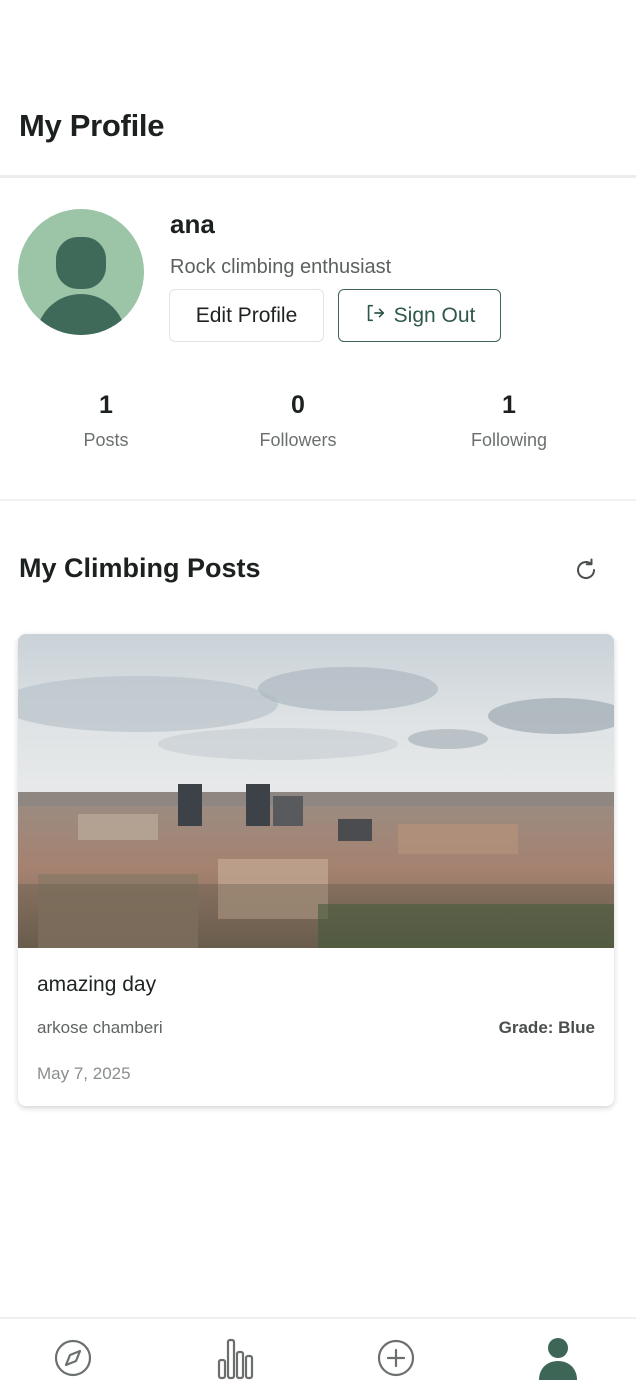 This screenshot has width=636, height=1392. I want to click on followers-label: Followers, so click(298, 440).